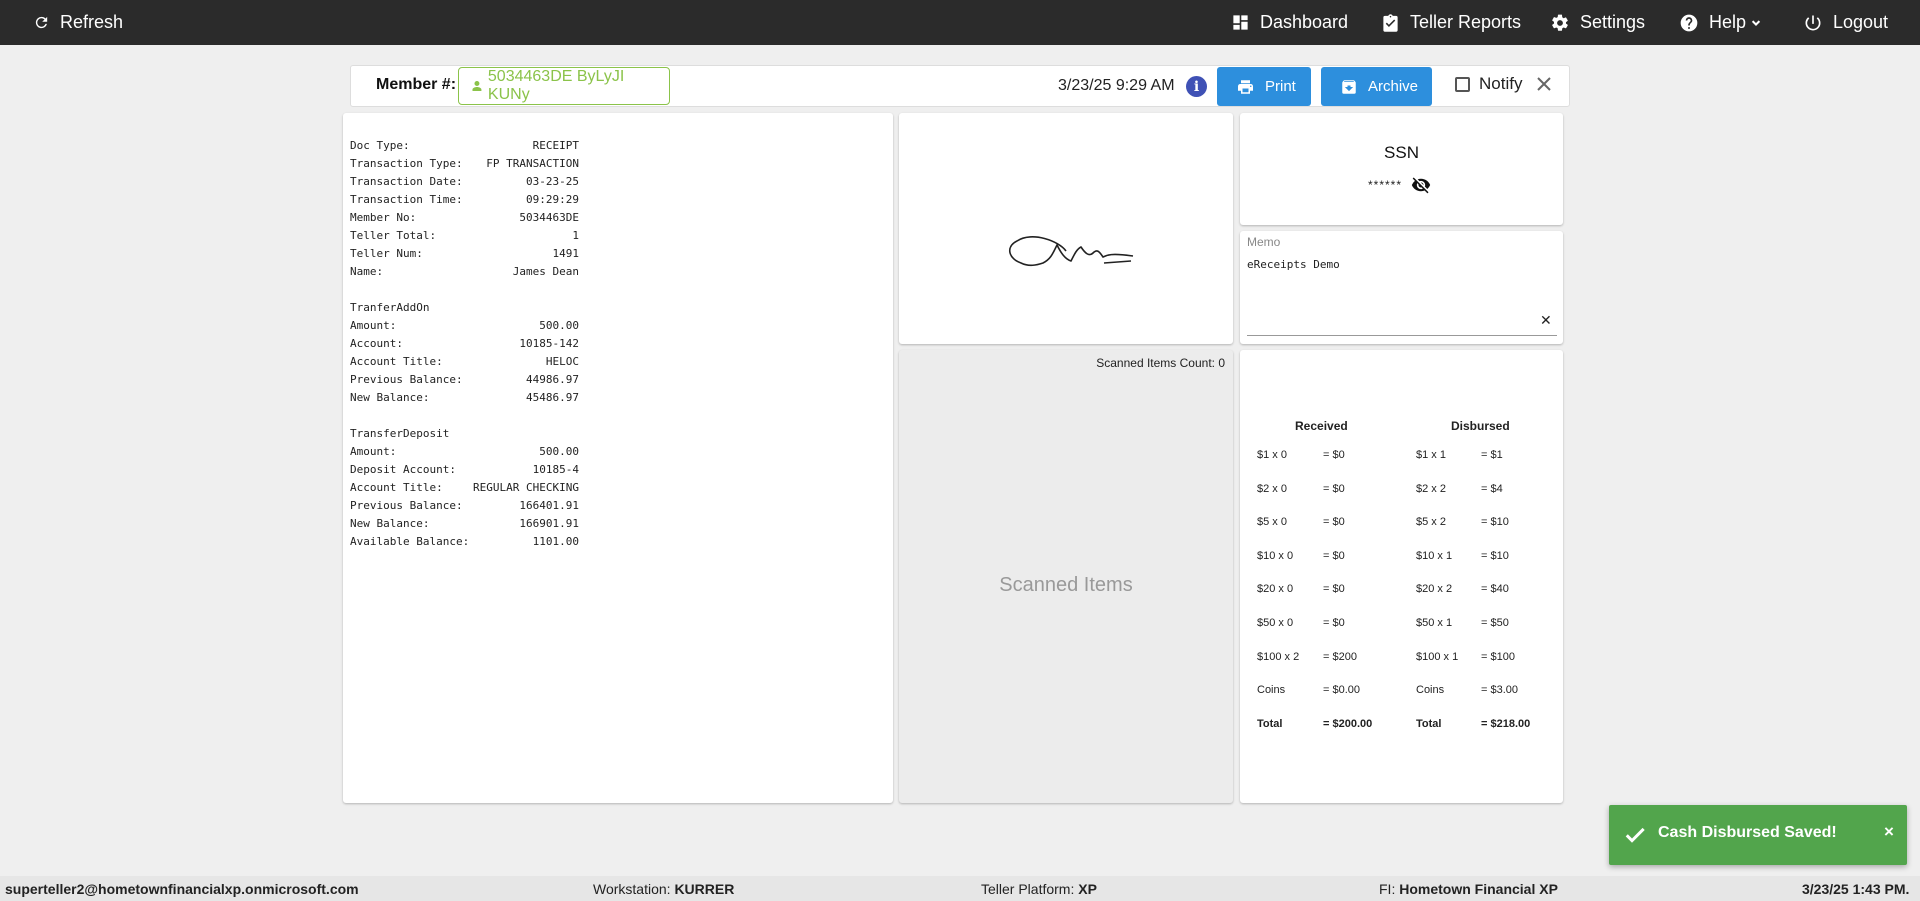  Describe the element at coordinates (1546, 320) in the screenshot. I see `memo-clear-button: ✕` at that location.